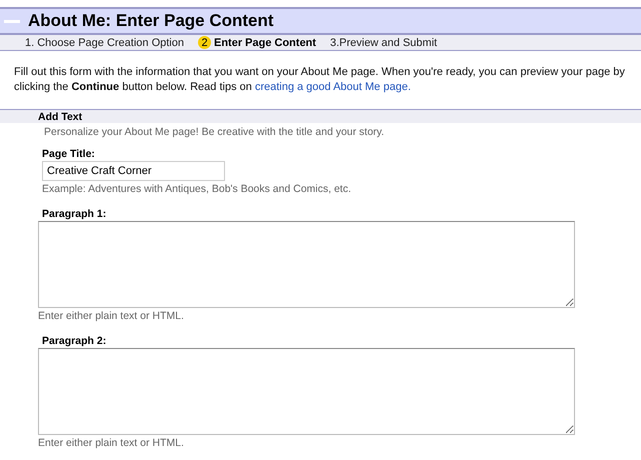 The height and width of the screenshot is (460, 641). Describe the element at coordinates (60, 116) in the screenshot. I see `section-title: Add Text` at that location.